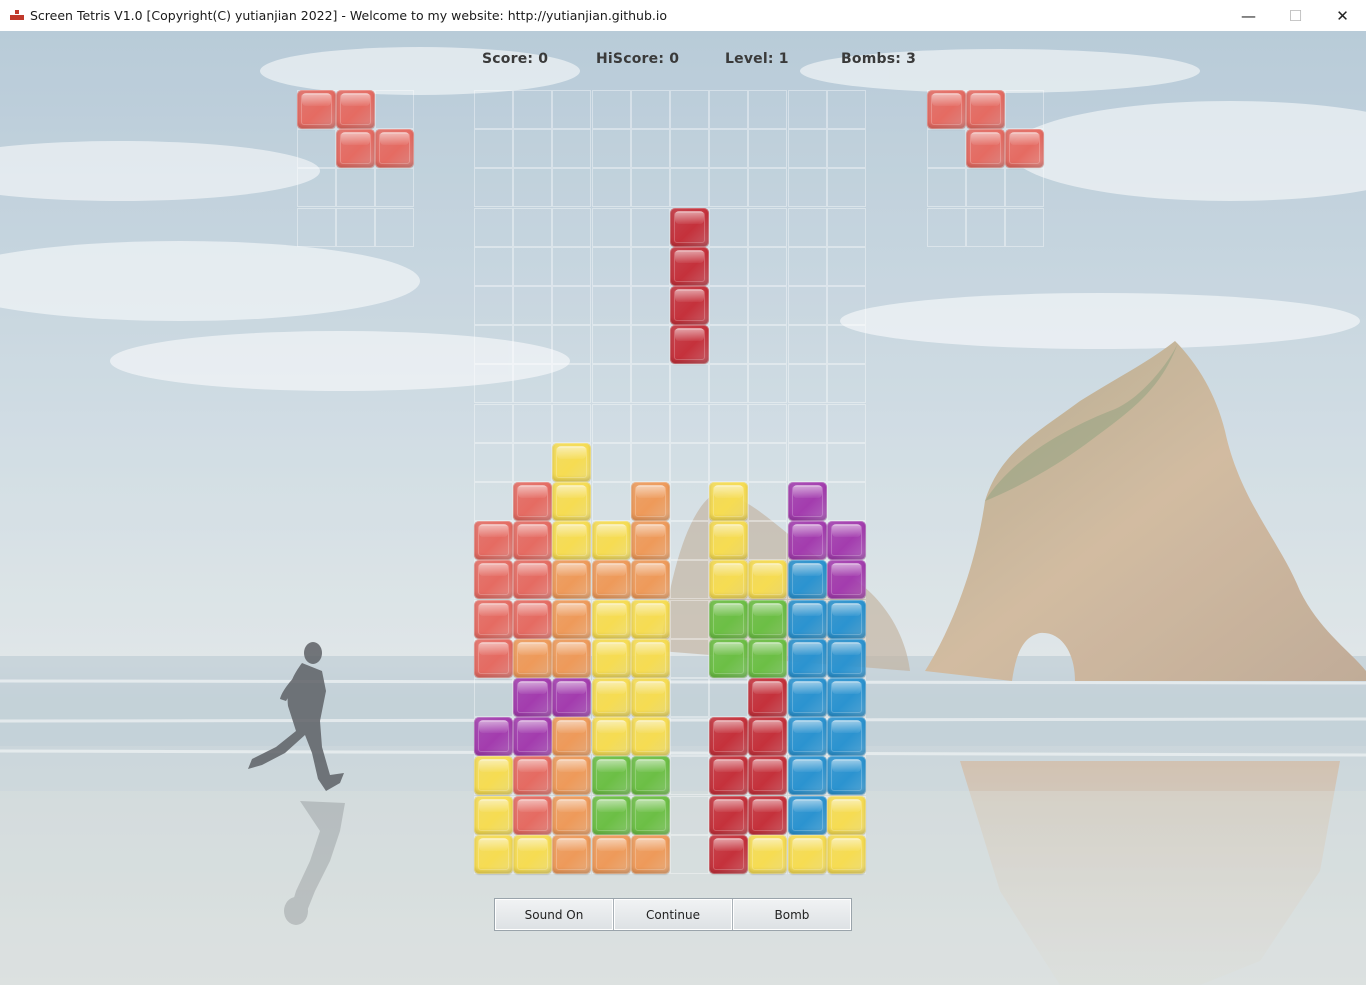 This screenshot has height=985, width=1366. What do you see at coordinates (1295, 15) in the screenshot?
I see `maximize-button: ☐` at bounding box center [1295, 15].